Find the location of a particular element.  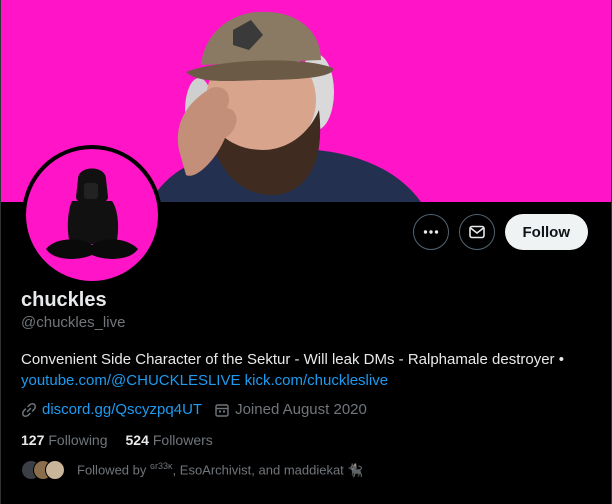

more-icon is located at coordinates (430, 232).